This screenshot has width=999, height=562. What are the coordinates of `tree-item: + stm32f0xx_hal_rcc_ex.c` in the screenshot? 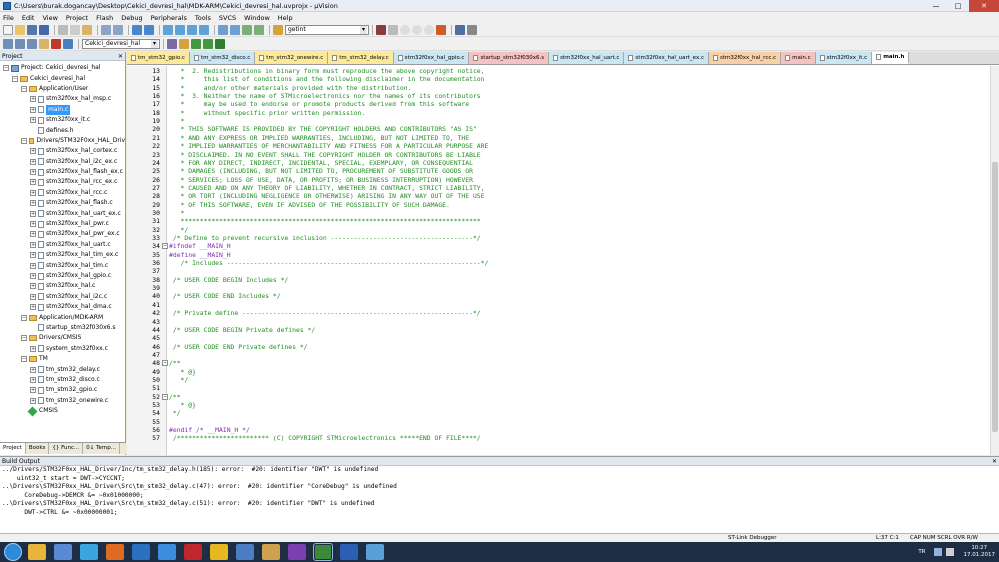 It's located at (62, 182).